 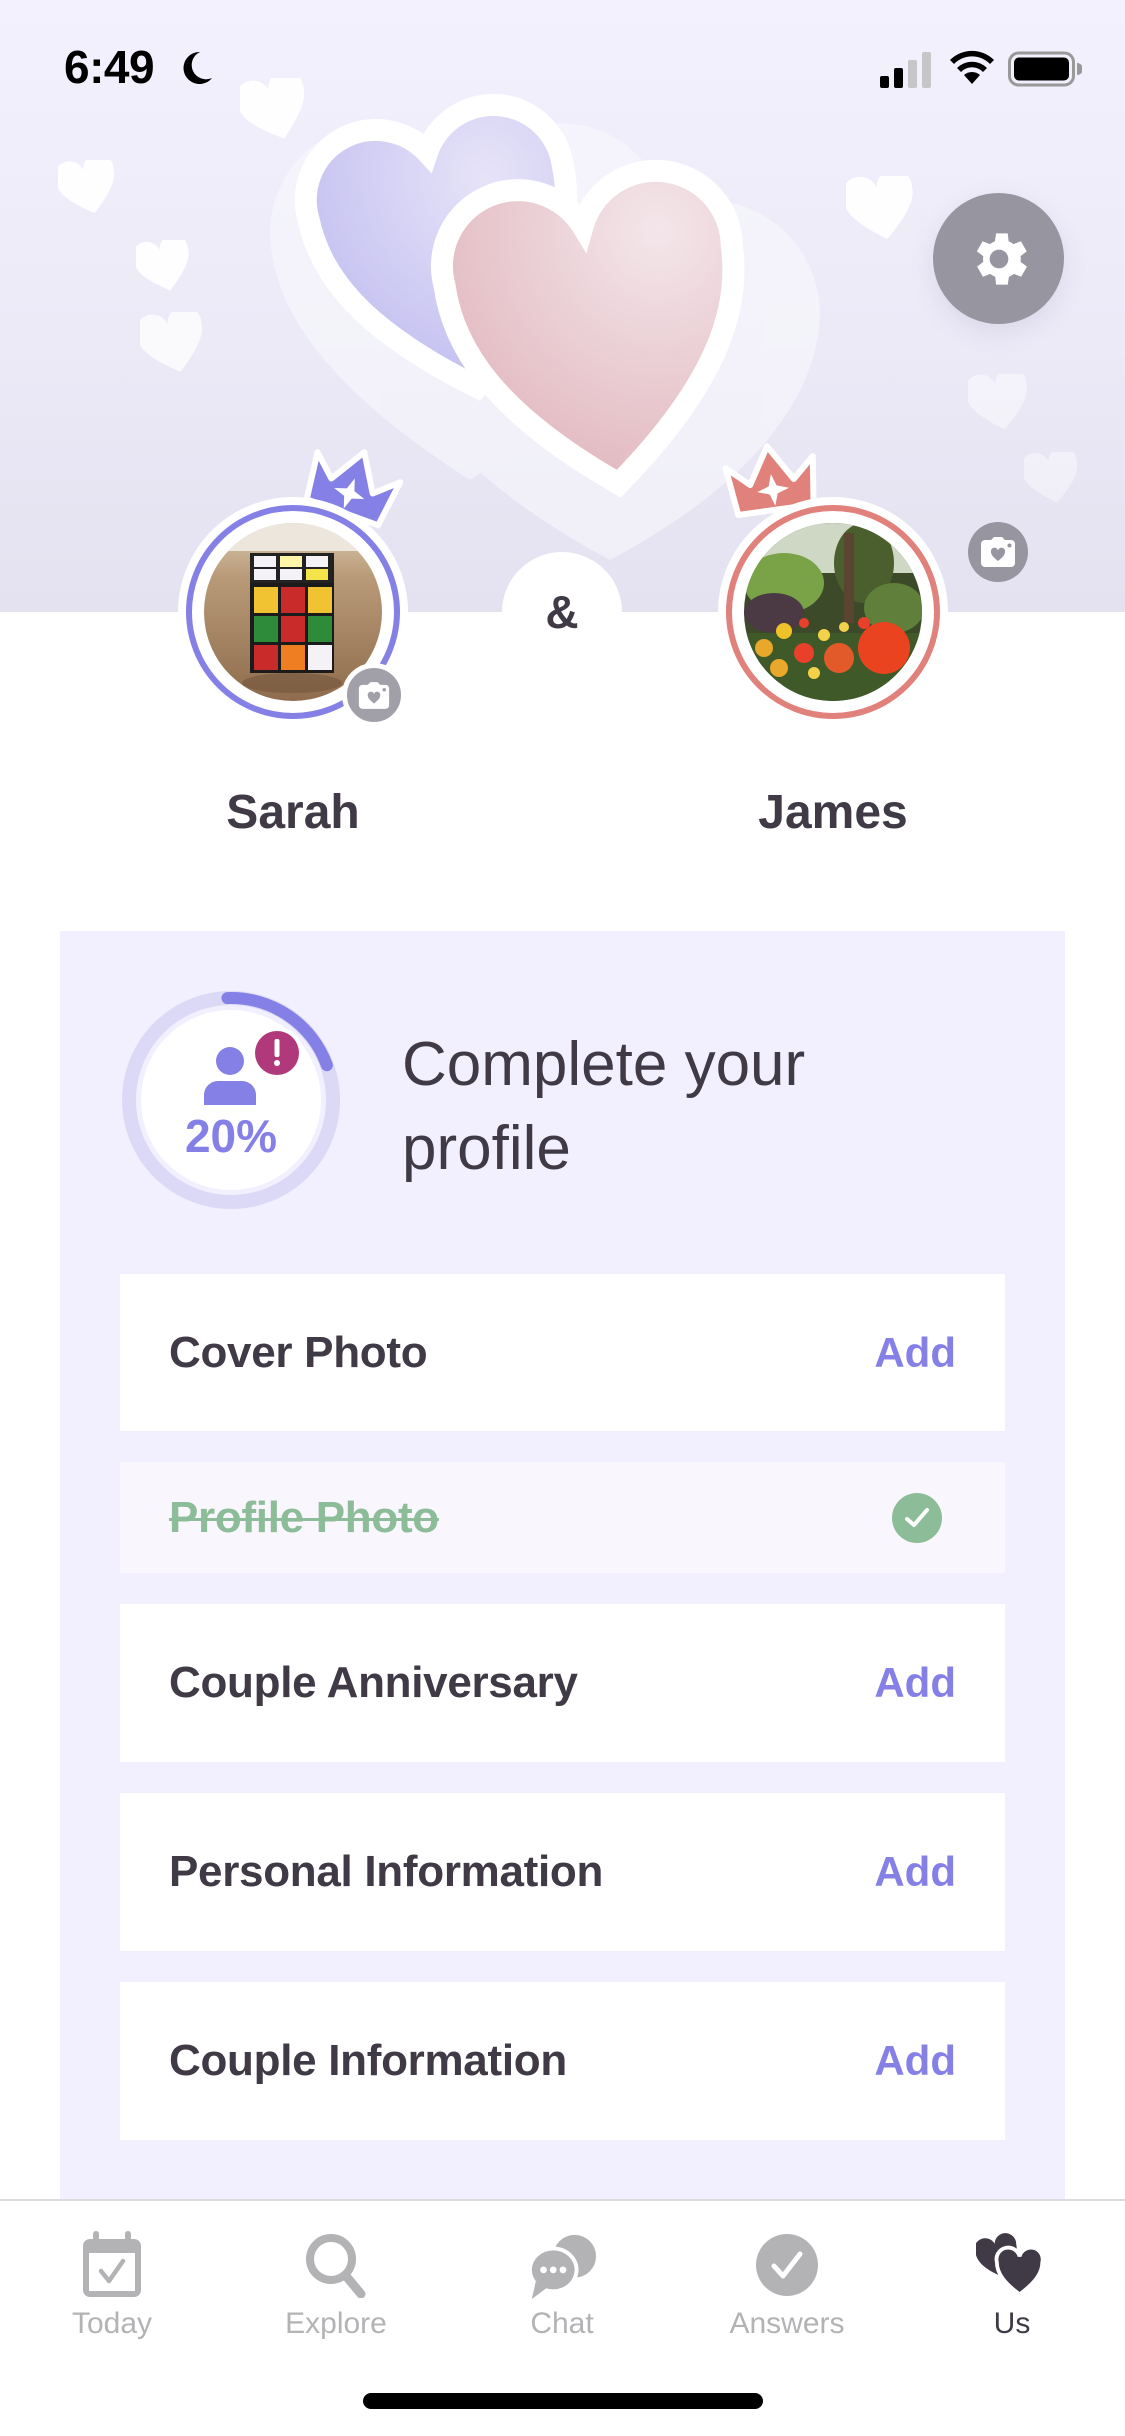 I want to click on change-cover-photo-button, so click(x=998, y=552).